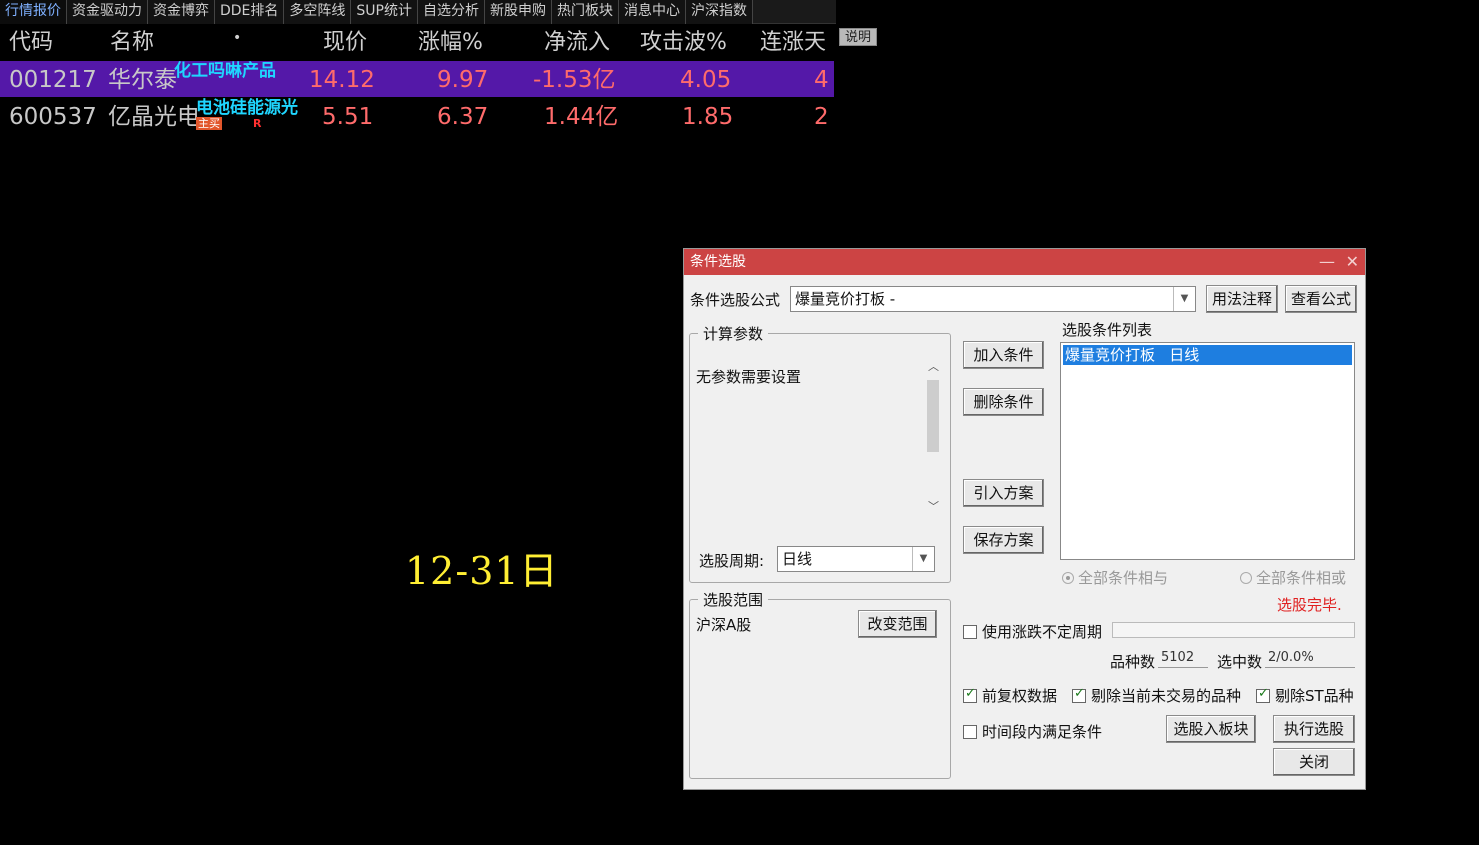 The image size is (1479, 845). Describe the element at coordinates (821, 117) in the screenshot. I see `stock-rising-days: 2` at that location.